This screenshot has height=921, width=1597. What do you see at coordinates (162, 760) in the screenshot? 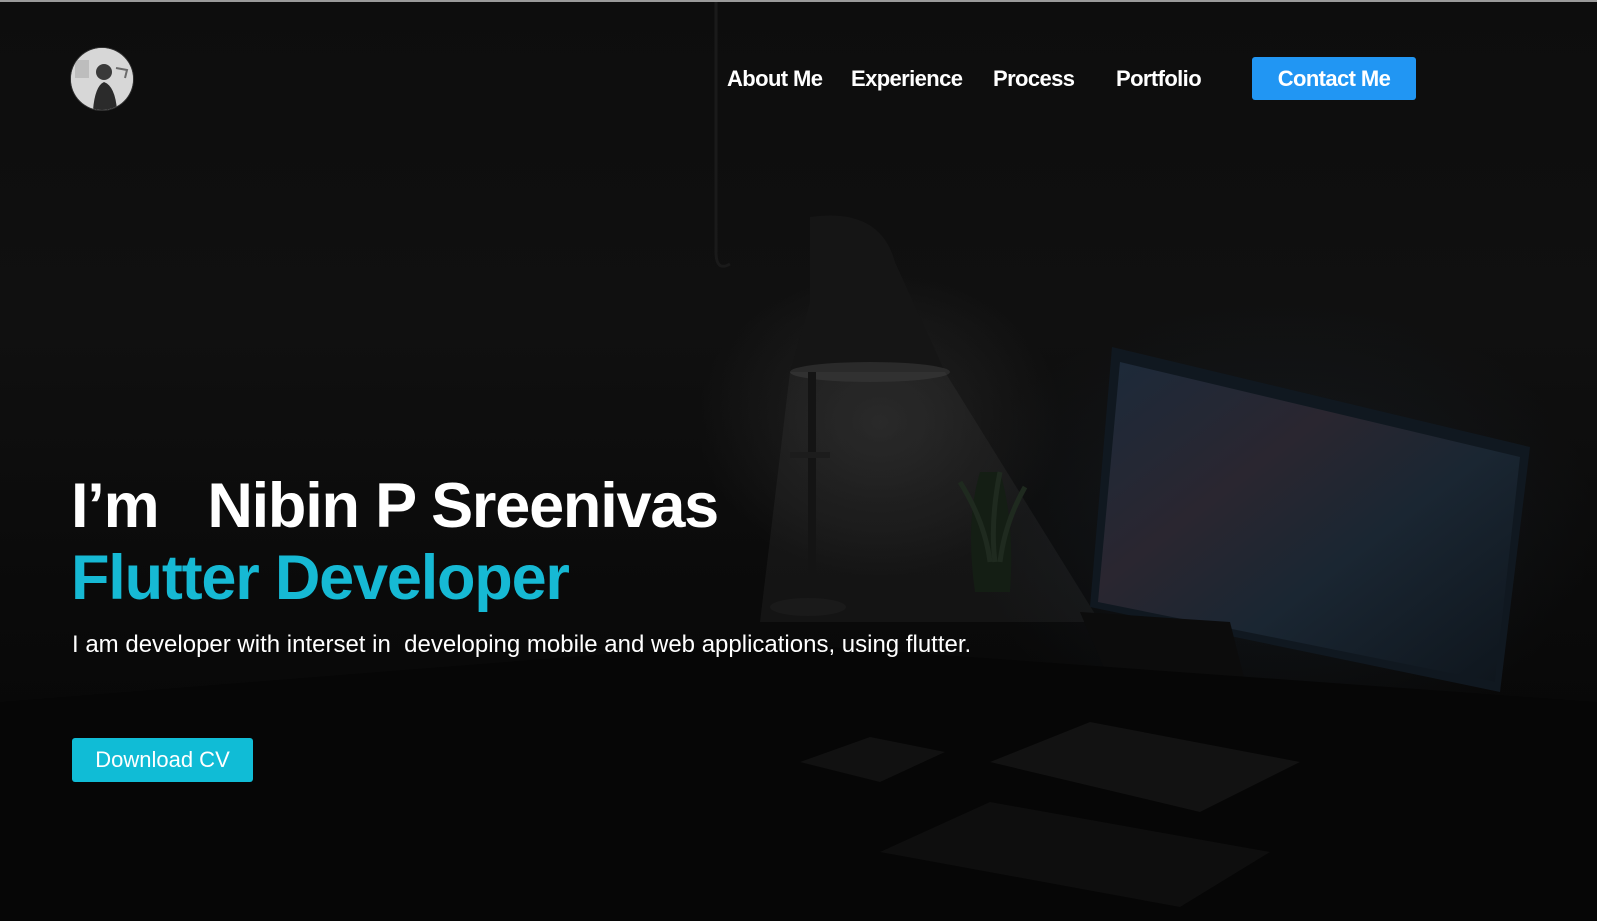
I see `download-cv-button: Download CV` at bounding box center [162, 760].